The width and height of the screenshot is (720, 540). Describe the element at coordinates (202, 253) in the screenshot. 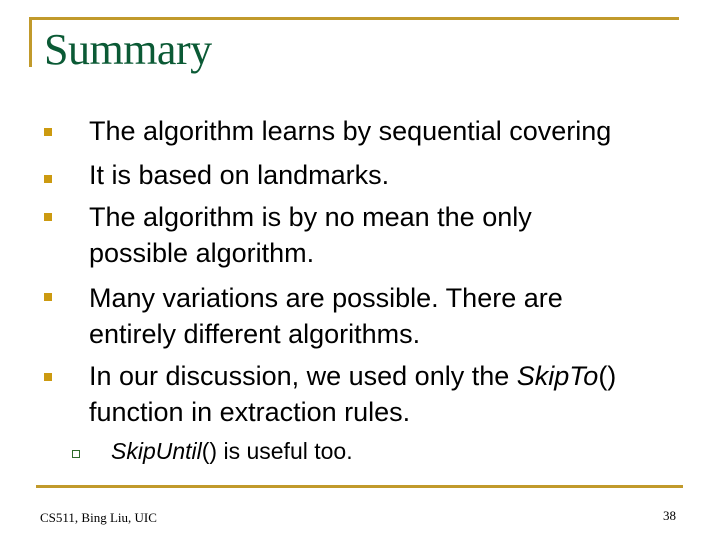

I see `bullet-text-continuation: possible algorithm.` at that location.